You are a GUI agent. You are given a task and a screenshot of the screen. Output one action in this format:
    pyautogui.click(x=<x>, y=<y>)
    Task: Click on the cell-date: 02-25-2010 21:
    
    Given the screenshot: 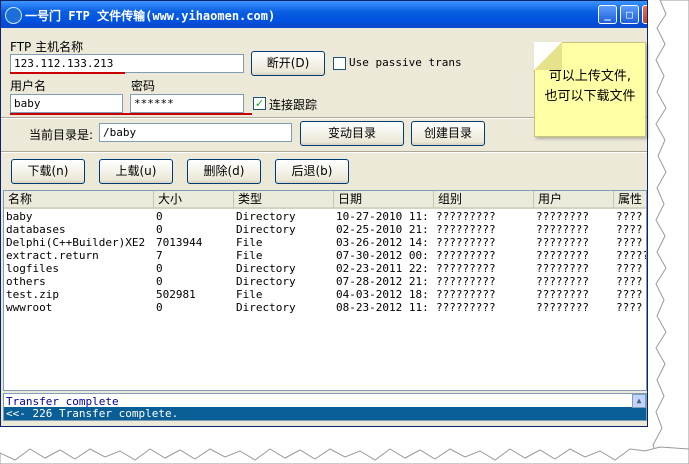 What is the action you would take?
    pyautogui.click(x=382, y=229)
    